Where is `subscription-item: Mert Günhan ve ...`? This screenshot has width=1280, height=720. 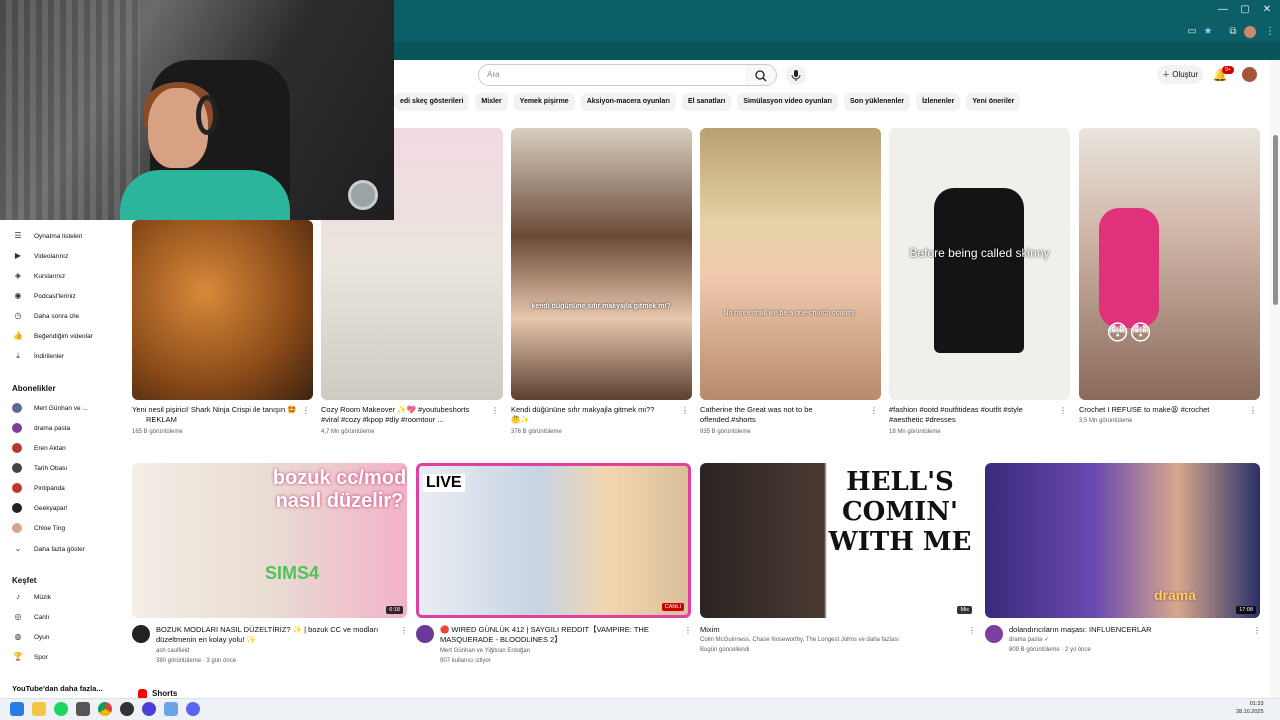 subscription-item: Mert Günhan ve ... is located at coordinates (67, 409).